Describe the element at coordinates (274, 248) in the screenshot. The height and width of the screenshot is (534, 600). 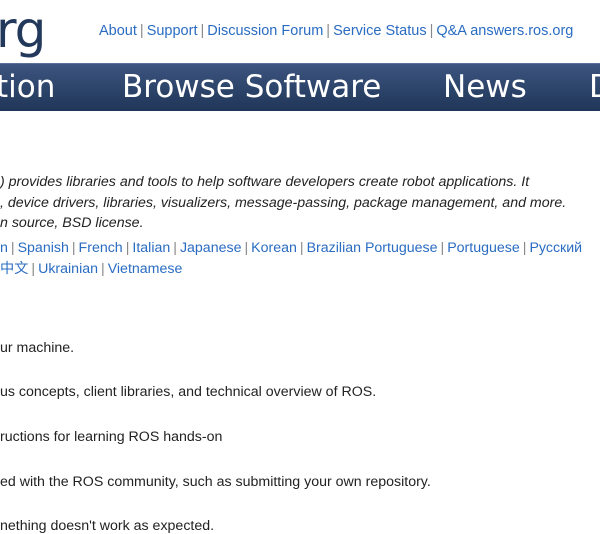
I see `language-link-korean: Korean` at that location.